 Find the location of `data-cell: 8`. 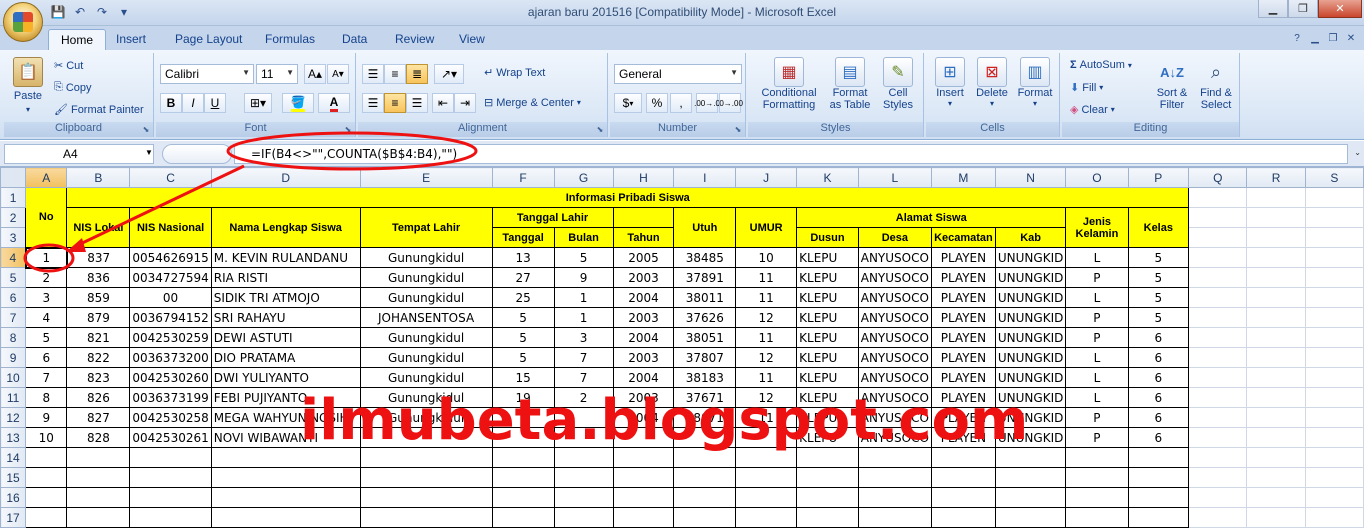

data-cell: 8 is located at coordinates (46, 397).